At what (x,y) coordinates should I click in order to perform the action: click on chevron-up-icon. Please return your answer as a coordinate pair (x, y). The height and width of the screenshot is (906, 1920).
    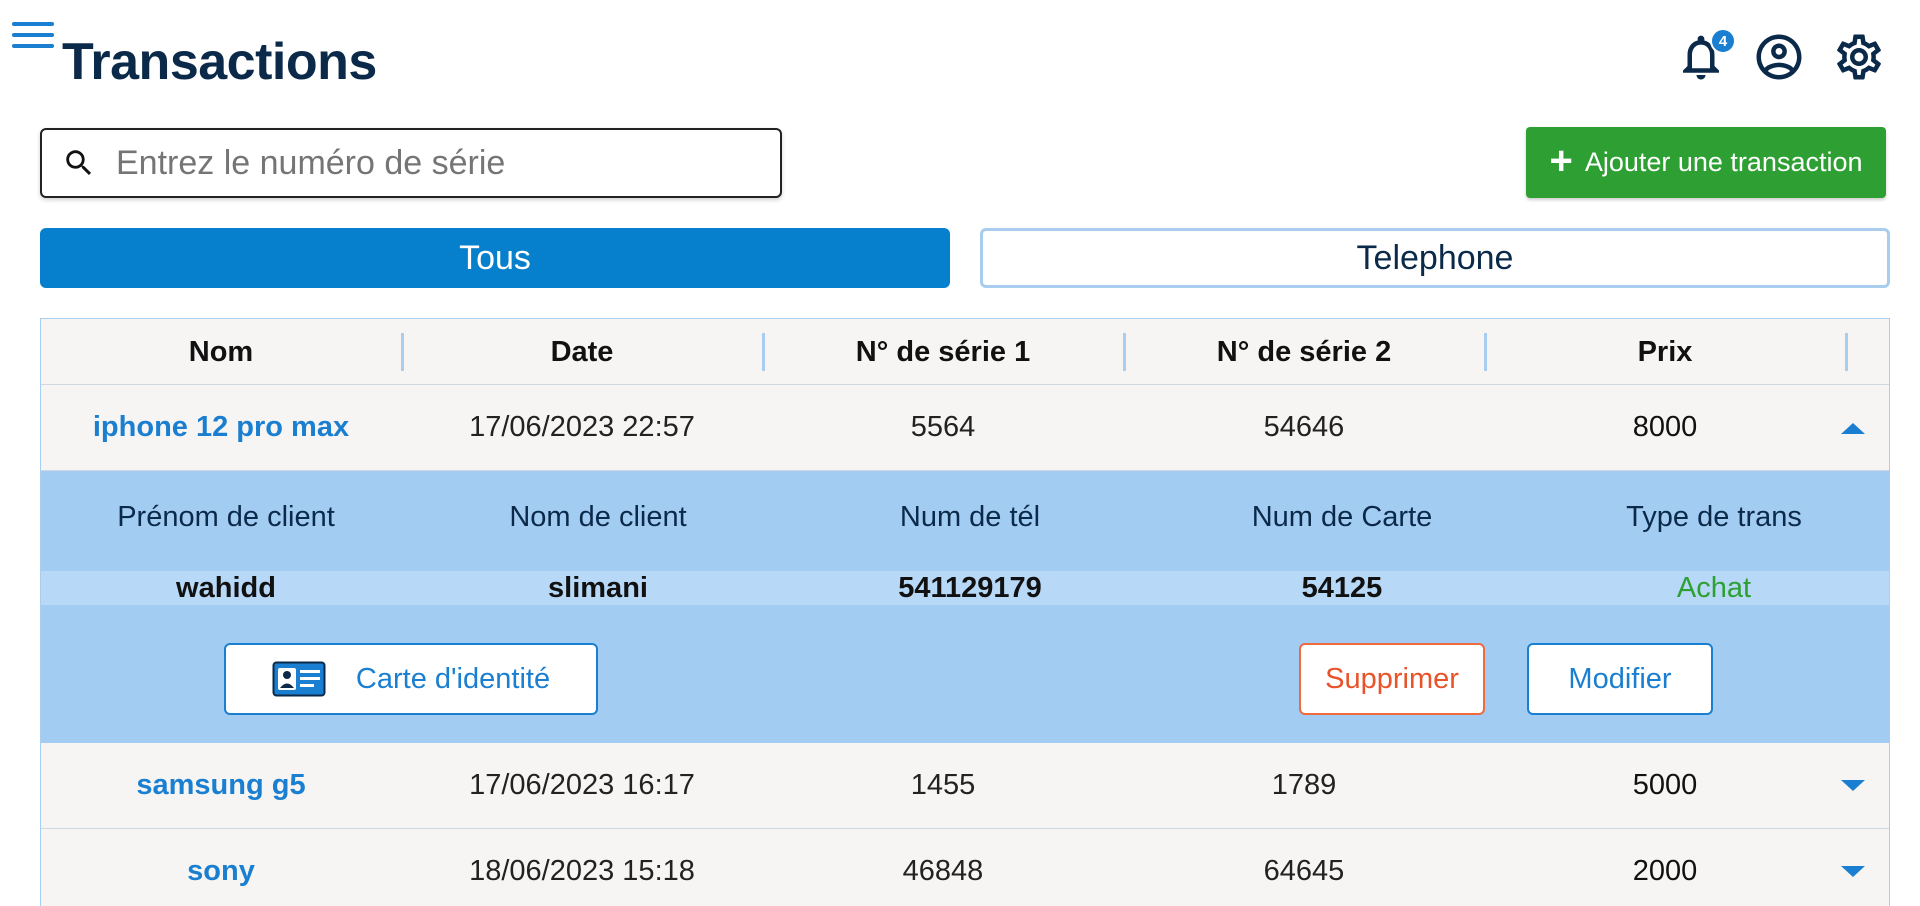
    Looking at the image, I should click on (1853, 427).